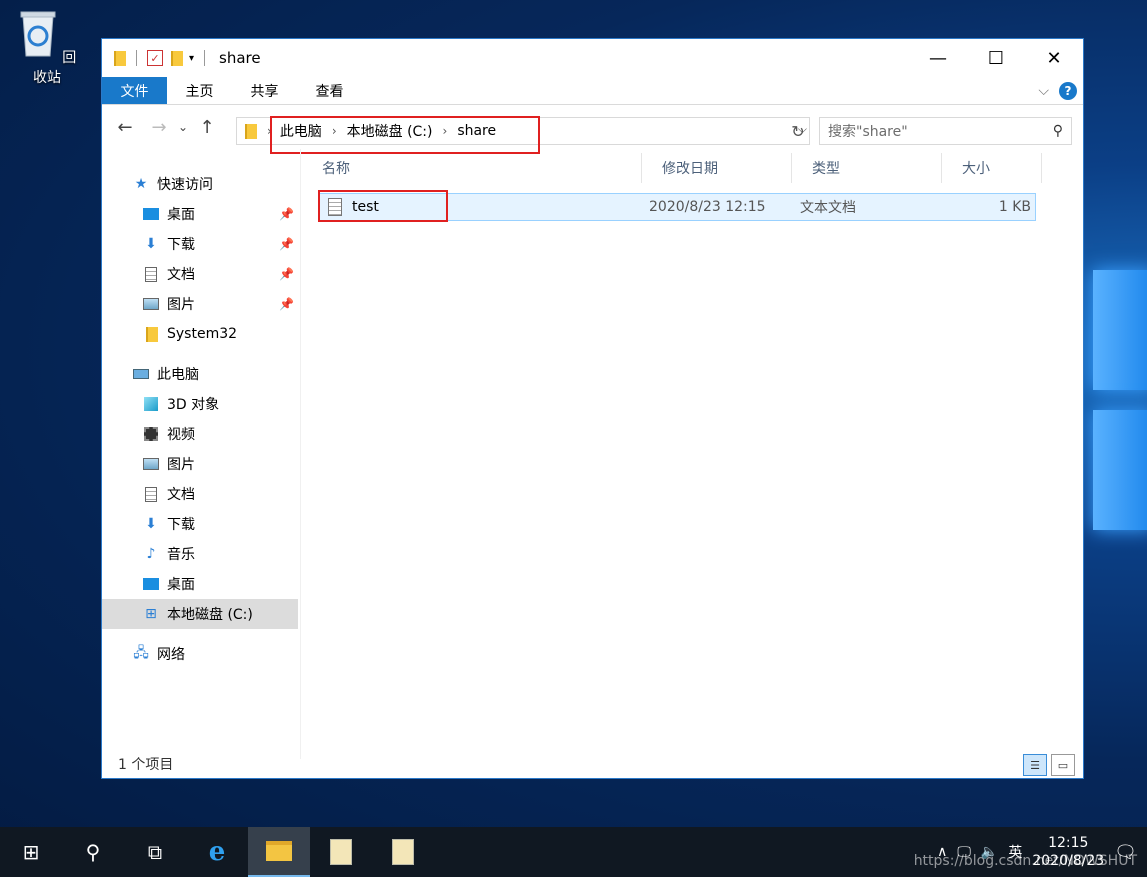  I want to click on sidebar-item-this-pc: 此电脑, so click(200, 374).